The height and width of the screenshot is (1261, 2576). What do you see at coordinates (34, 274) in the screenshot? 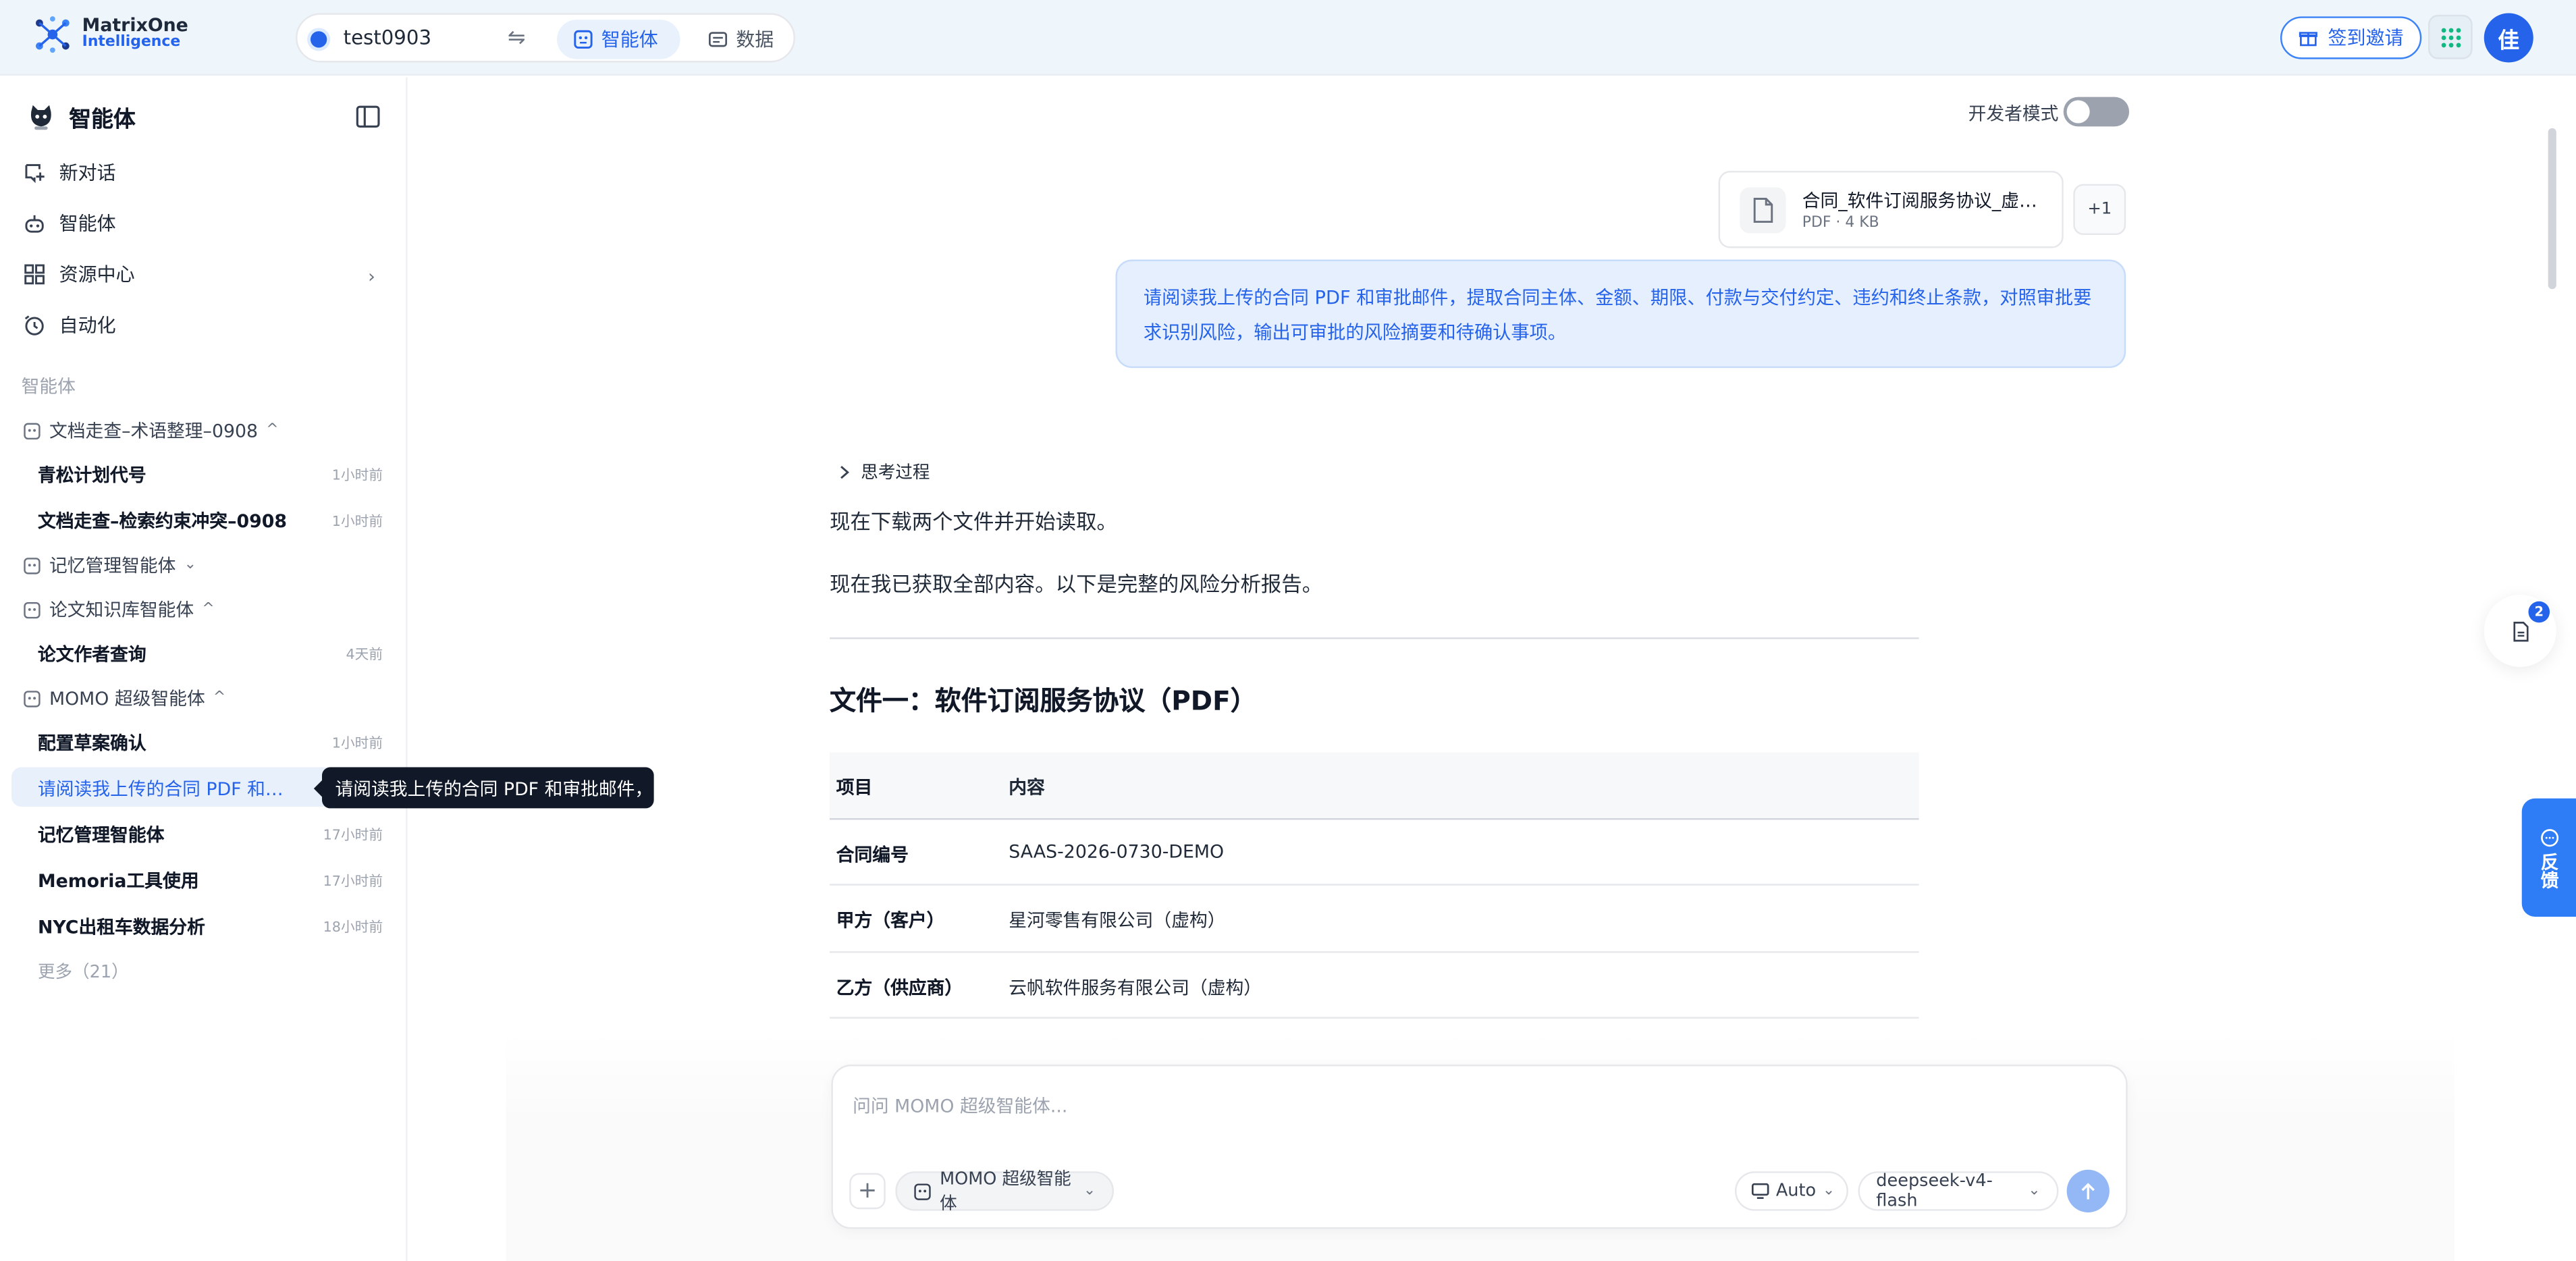
I see `grid-icon` at bounding box center [34, 274].